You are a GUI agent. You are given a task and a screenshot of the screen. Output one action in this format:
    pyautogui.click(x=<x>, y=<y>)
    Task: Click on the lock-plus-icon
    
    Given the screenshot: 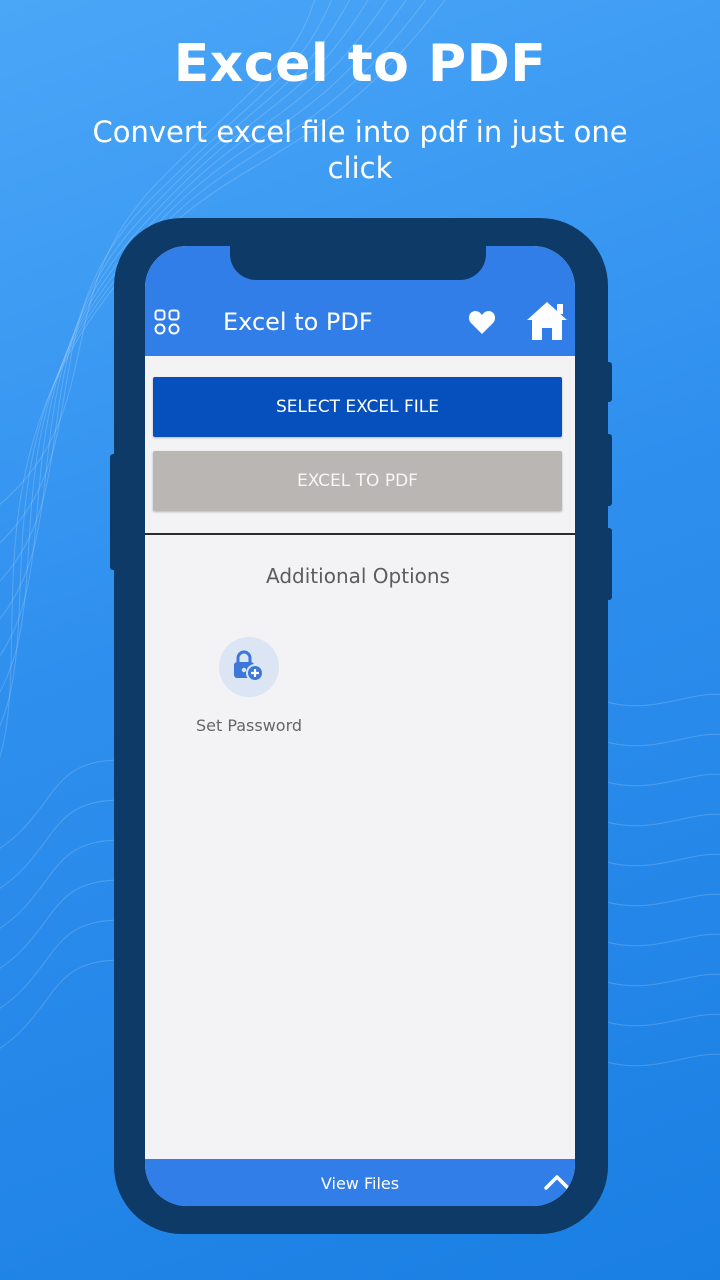 What is the action you would take?
    pyautogui.click(x=249, y=666)
    